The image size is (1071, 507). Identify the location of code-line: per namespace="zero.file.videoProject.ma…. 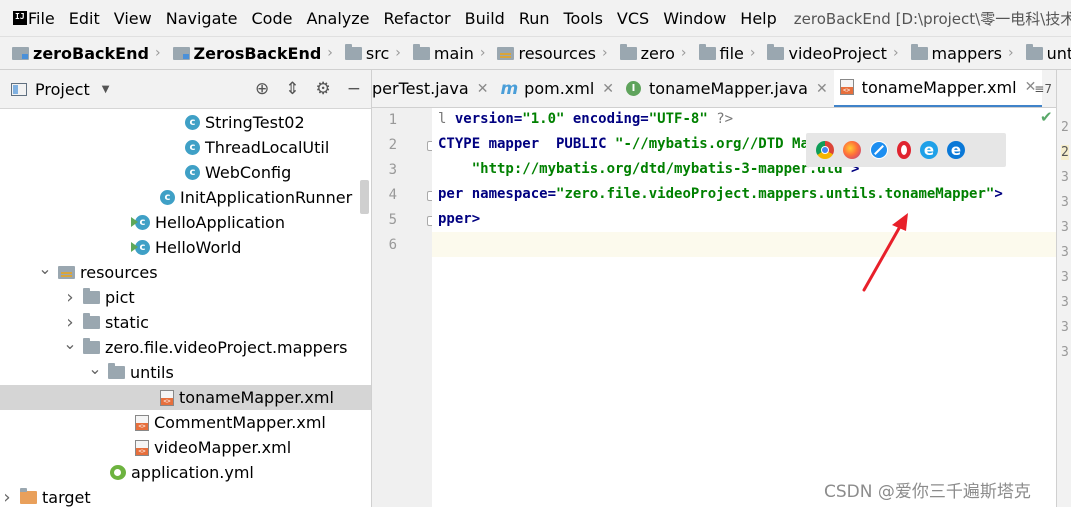
(720, 194).